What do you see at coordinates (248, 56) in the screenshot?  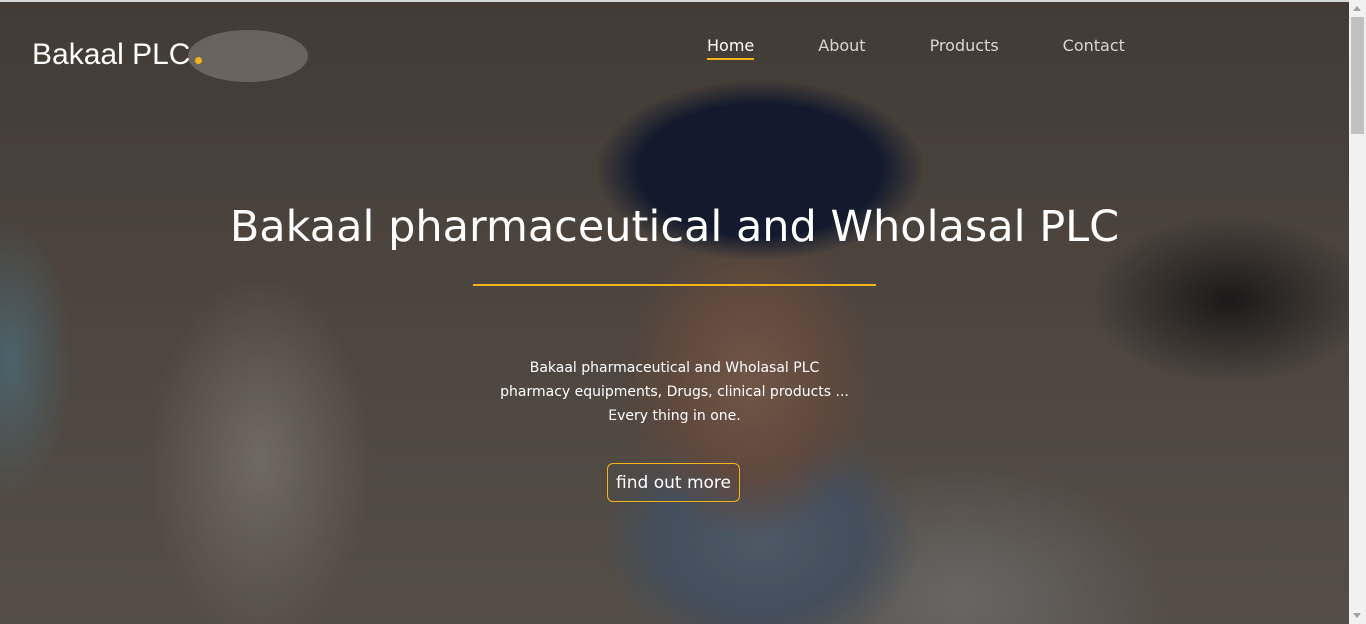 I see `brand-highlight-shape` at bounding box center [248, 56].